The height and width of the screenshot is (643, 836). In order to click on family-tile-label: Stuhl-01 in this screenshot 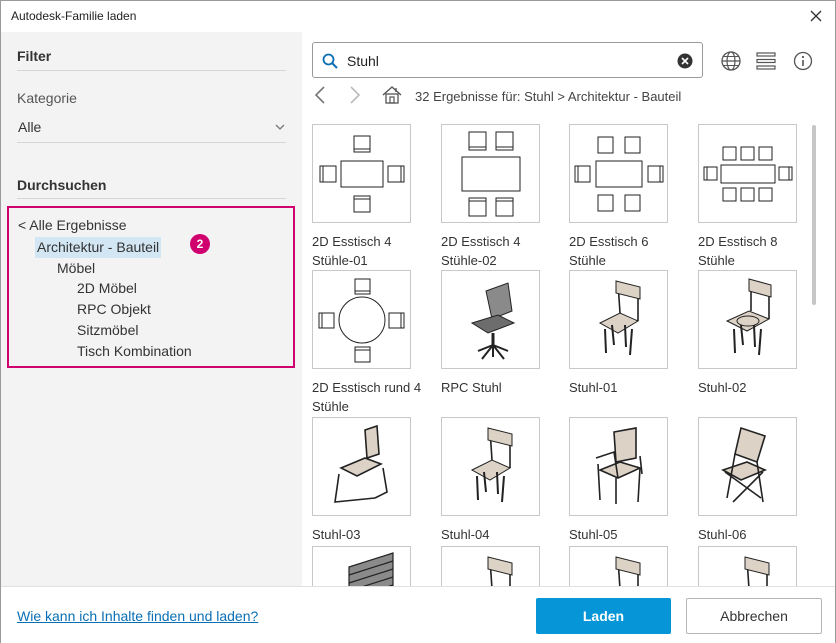, I will do `click(624, 387)`.